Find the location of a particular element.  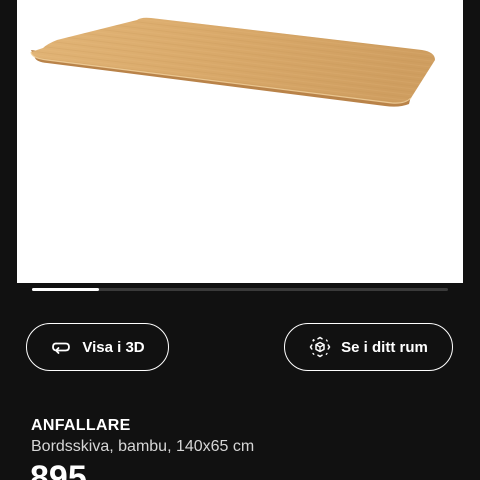

product-description: Bordsskiva, bambu, 140x65 cm is located at coordinates (143, 446).